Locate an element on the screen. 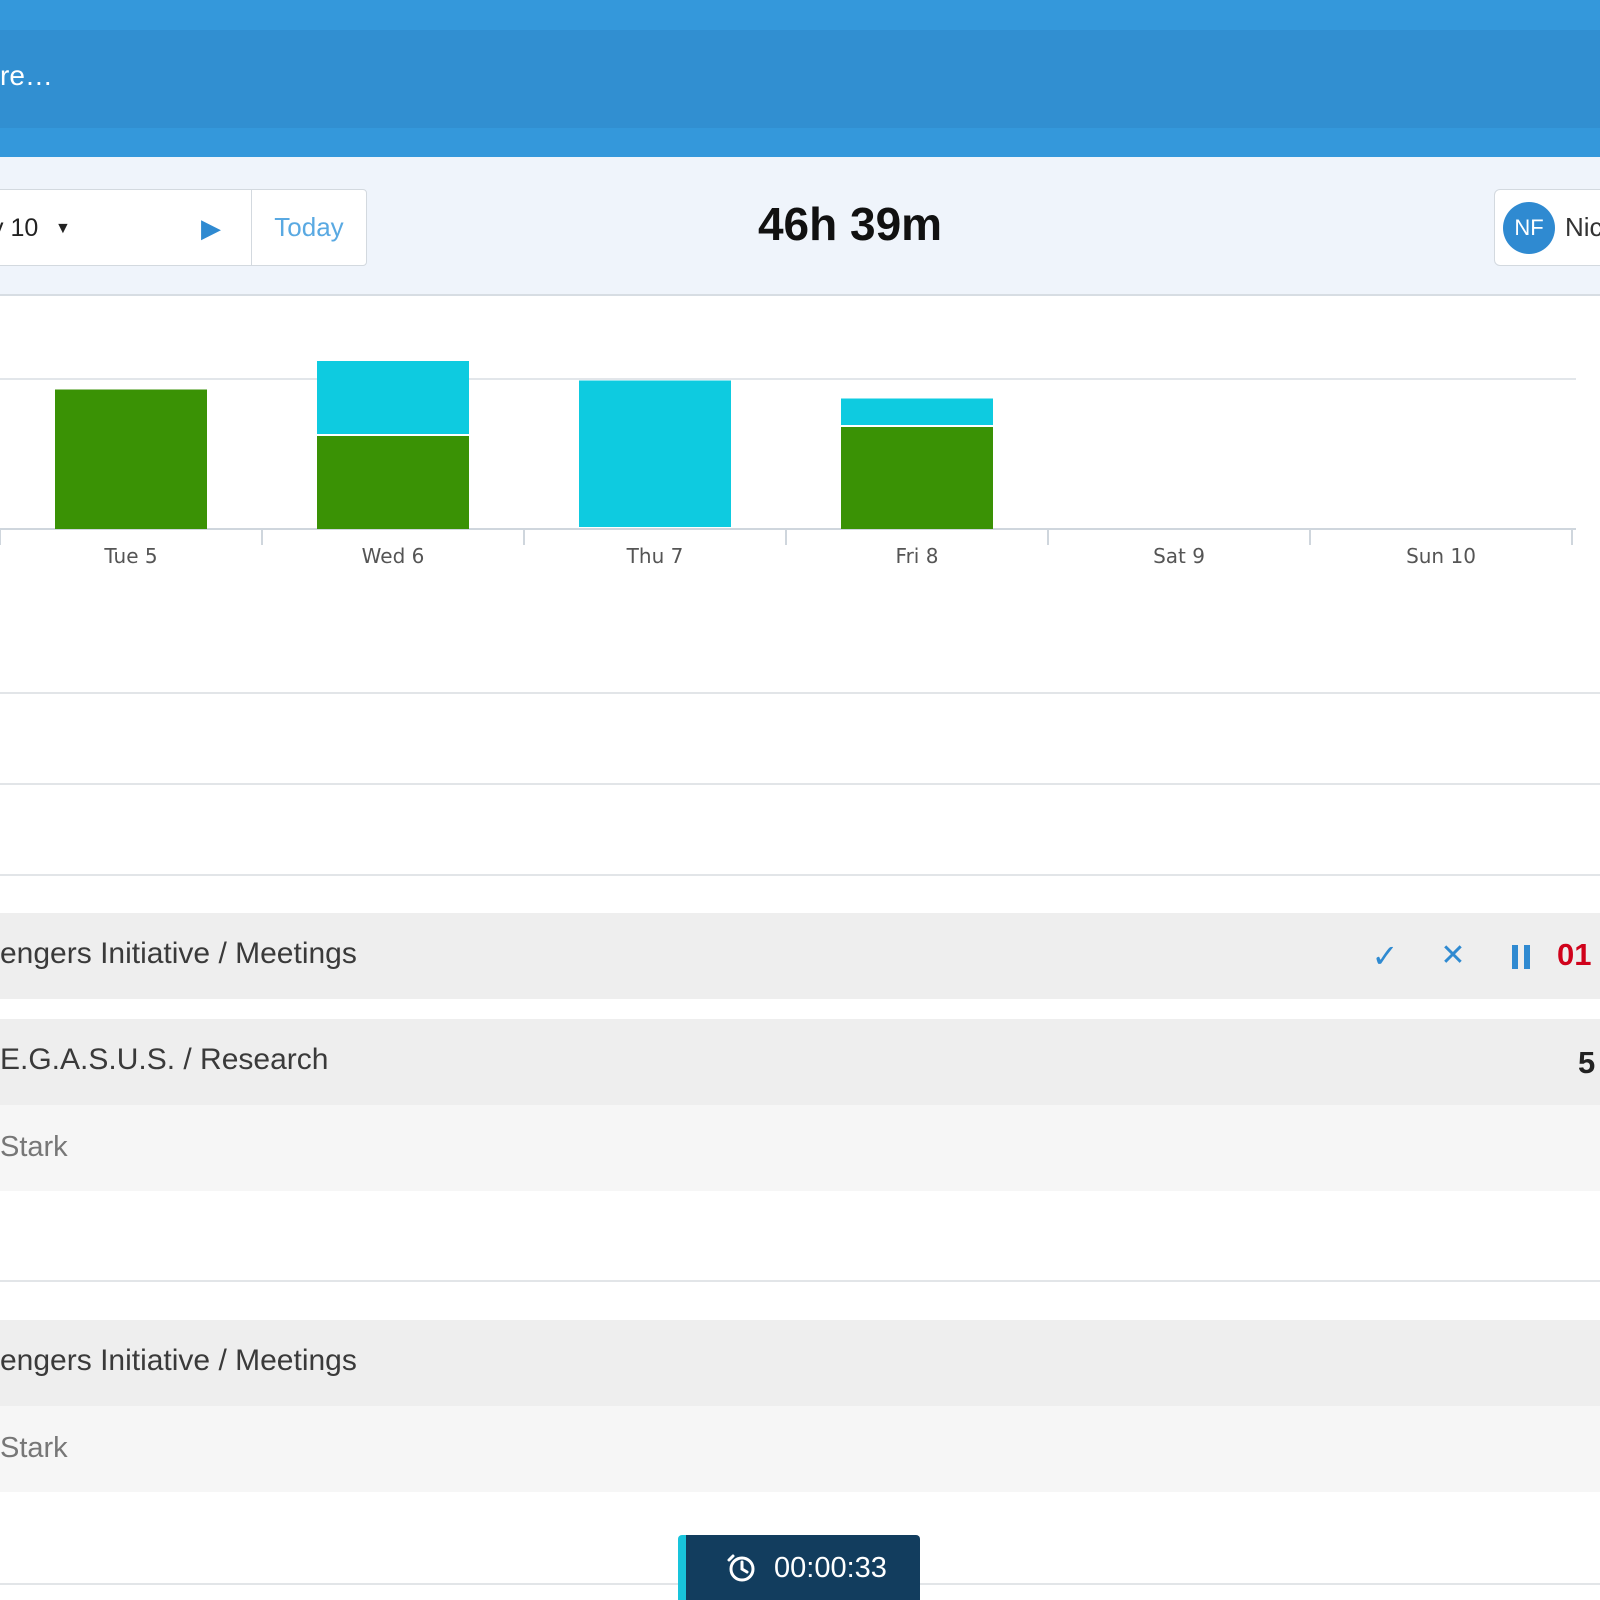 This screenshot has height=1600, width=1600. total-hours: 46h 39m is located at coordinates (850, 224).